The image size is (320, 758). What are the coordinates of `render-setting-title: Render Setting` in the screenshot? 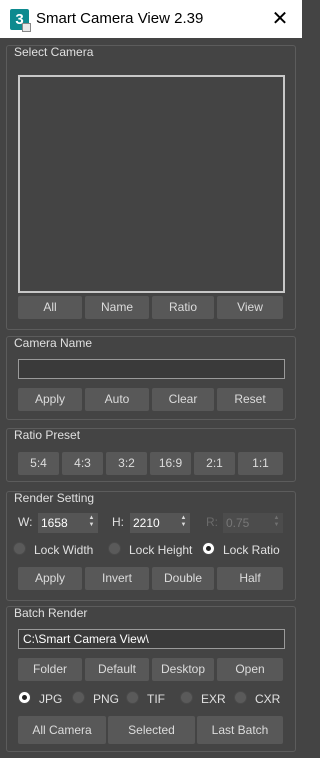 It's located at (54, 498).